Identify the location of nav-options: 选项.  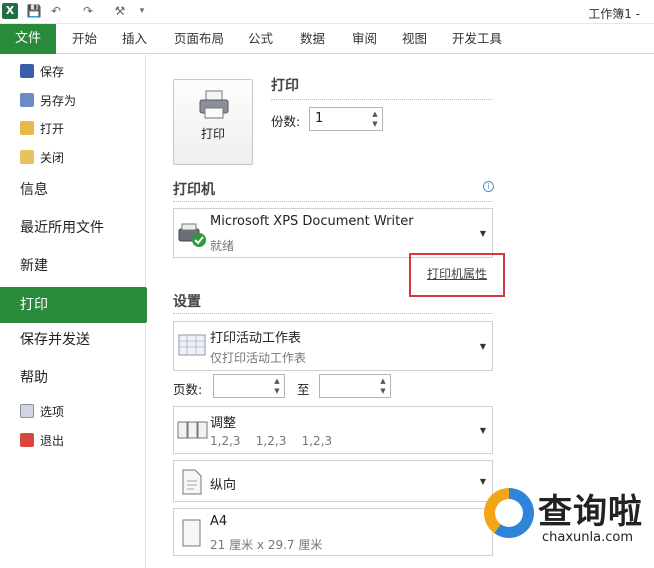
(42, 412).